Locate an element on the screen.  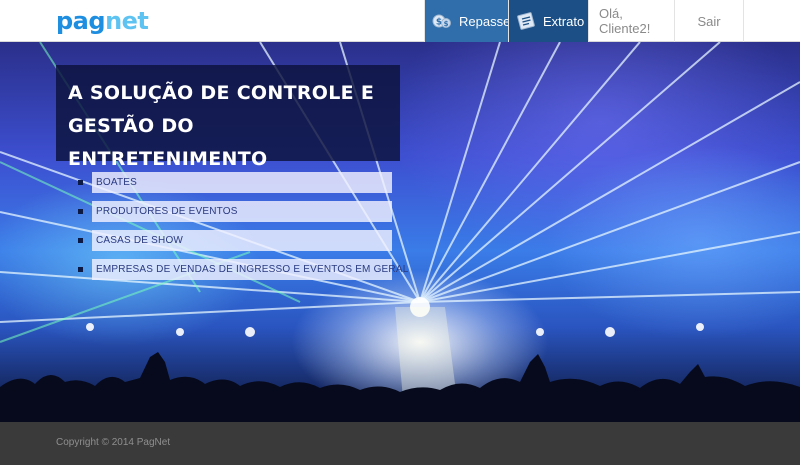
user-greeting: Olá, Cliente2! is located at coordinates (631, 21).